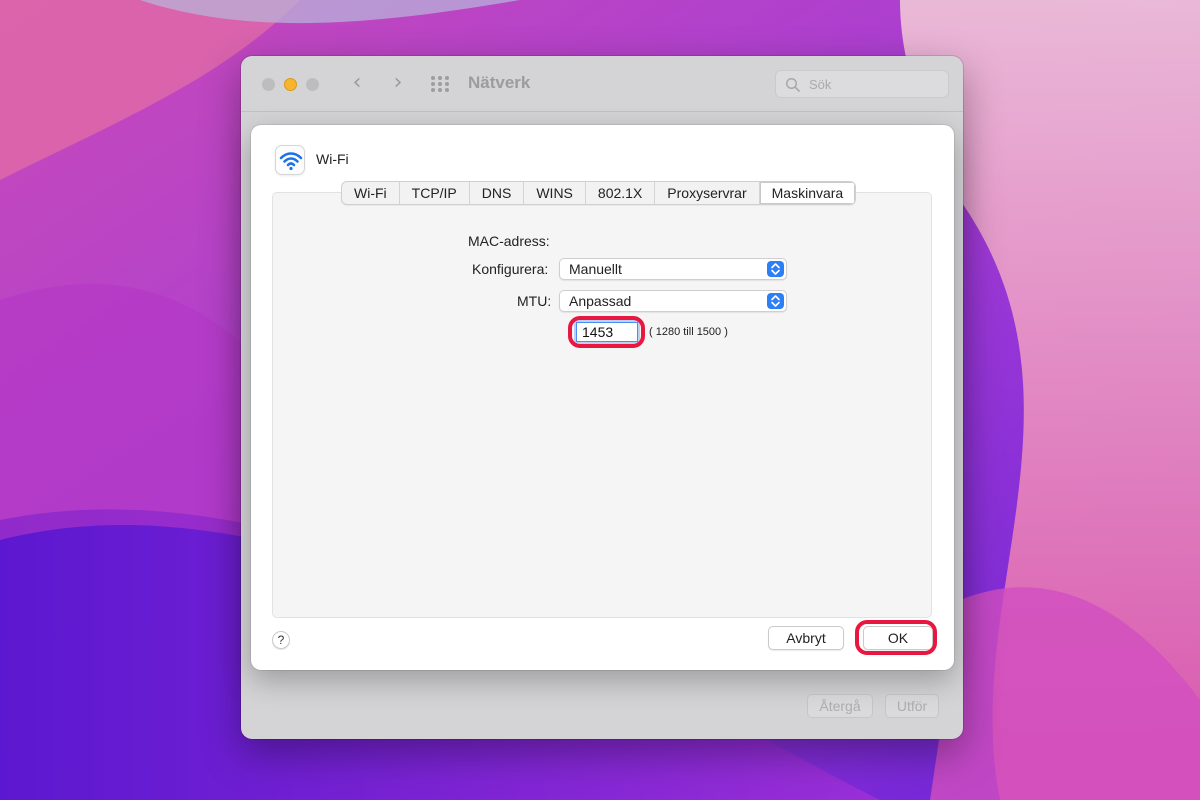  Describe the element at coordinates (555, 193) in the screenshot. I see `tab-wins: WINS` at that location.